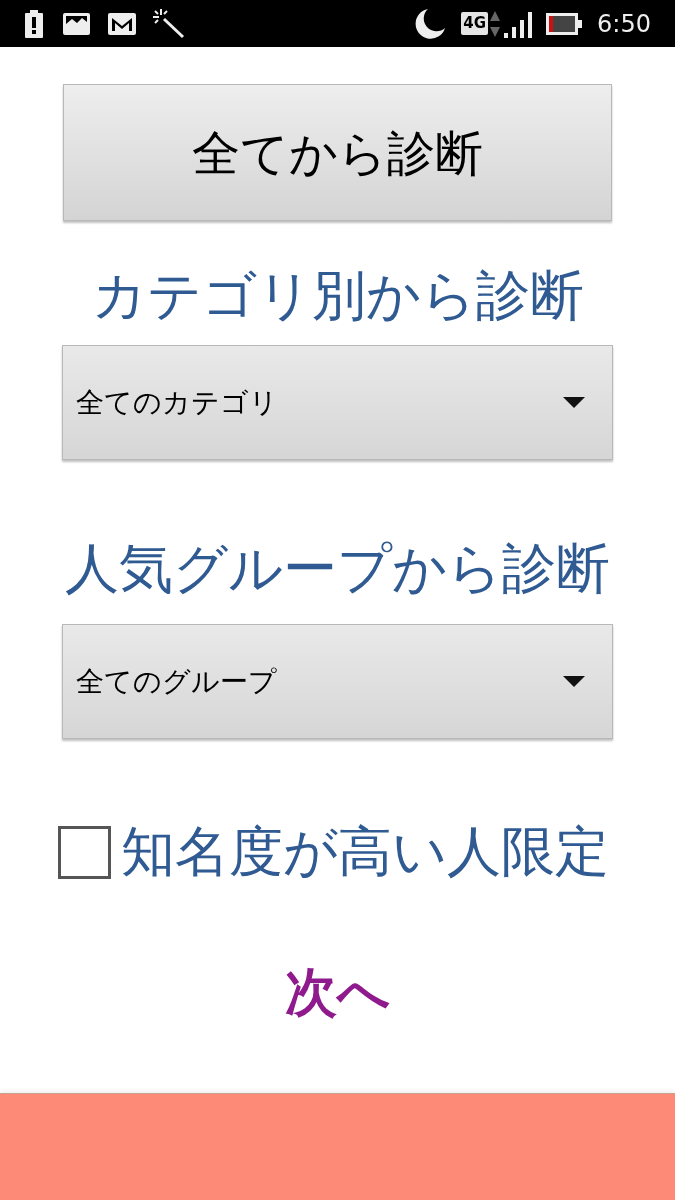 This screenshot has width=675, height=1200. Describe the element at coordinates (475, 23) in the screenshot. I see `network-type-label: 4G` at that location.